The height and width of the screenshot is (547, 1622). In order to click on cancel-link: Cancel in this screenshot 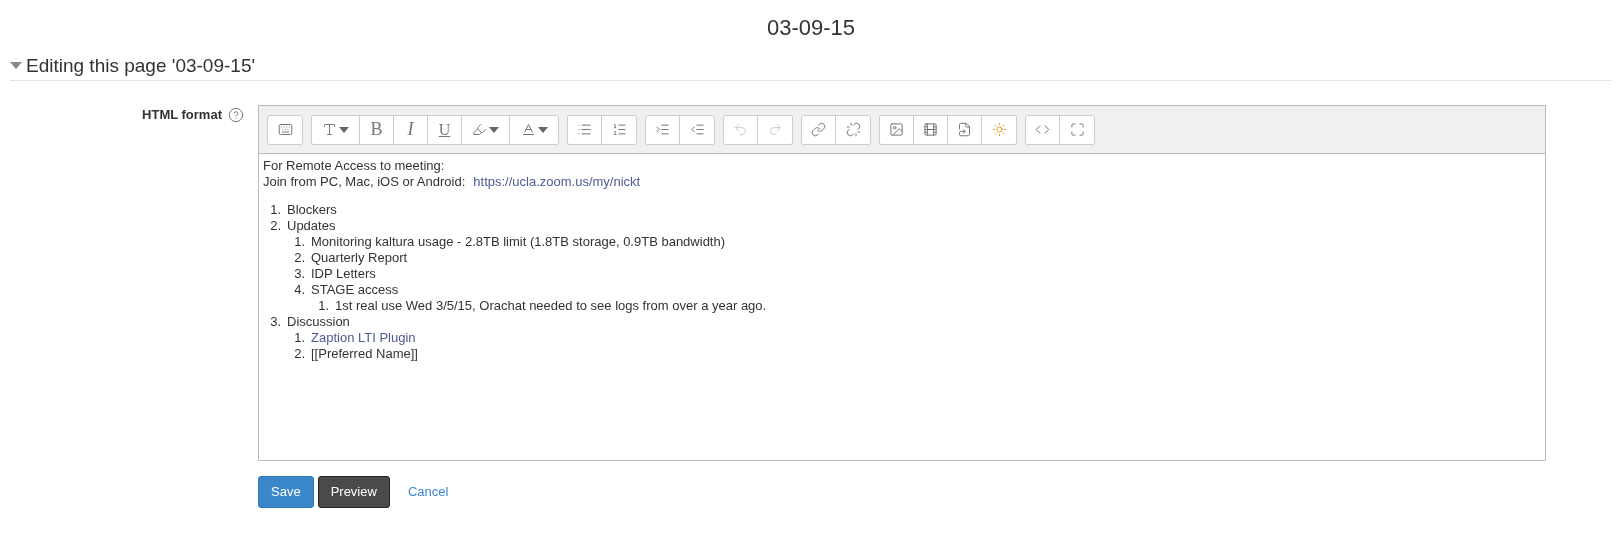, I will do `click(428, 492)`.